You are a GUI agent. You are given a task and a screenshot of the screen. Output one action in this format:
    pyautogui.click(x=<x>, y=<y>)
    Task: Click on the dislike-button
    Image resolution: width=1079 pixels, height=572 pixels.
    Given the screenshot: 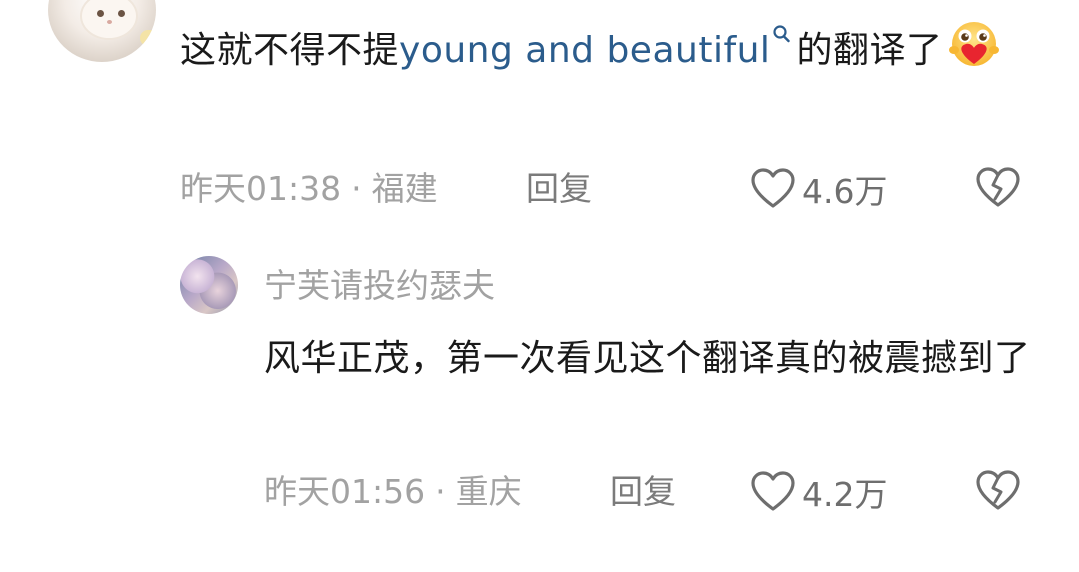 What is the action you would take?
    pyautogui.click(x=997, y=189)
    